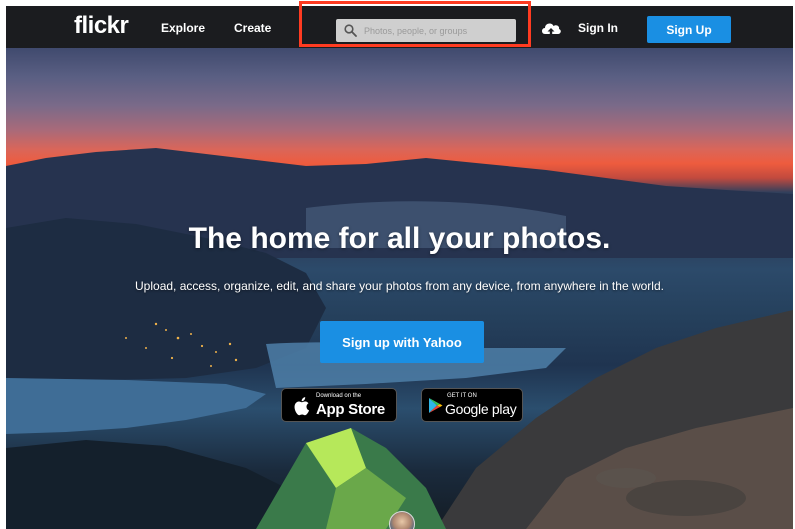  What do you see at coordinates (339, 396) in the screenshot?
I see `appstore-small-text: Download on the` at bounding box center [339, 396].